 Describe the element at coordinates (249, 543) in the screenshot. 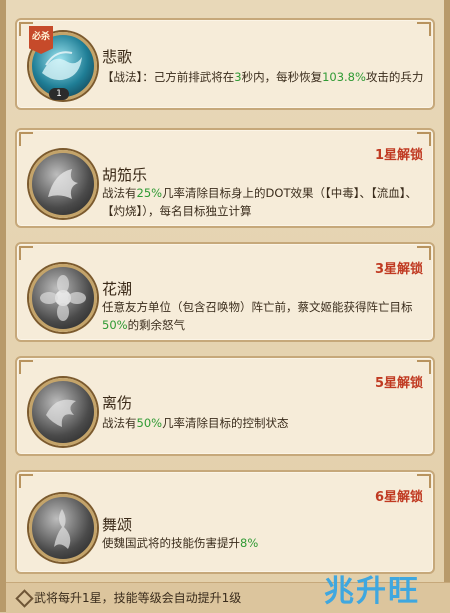

I see `highlight-value: 8%` at that location.